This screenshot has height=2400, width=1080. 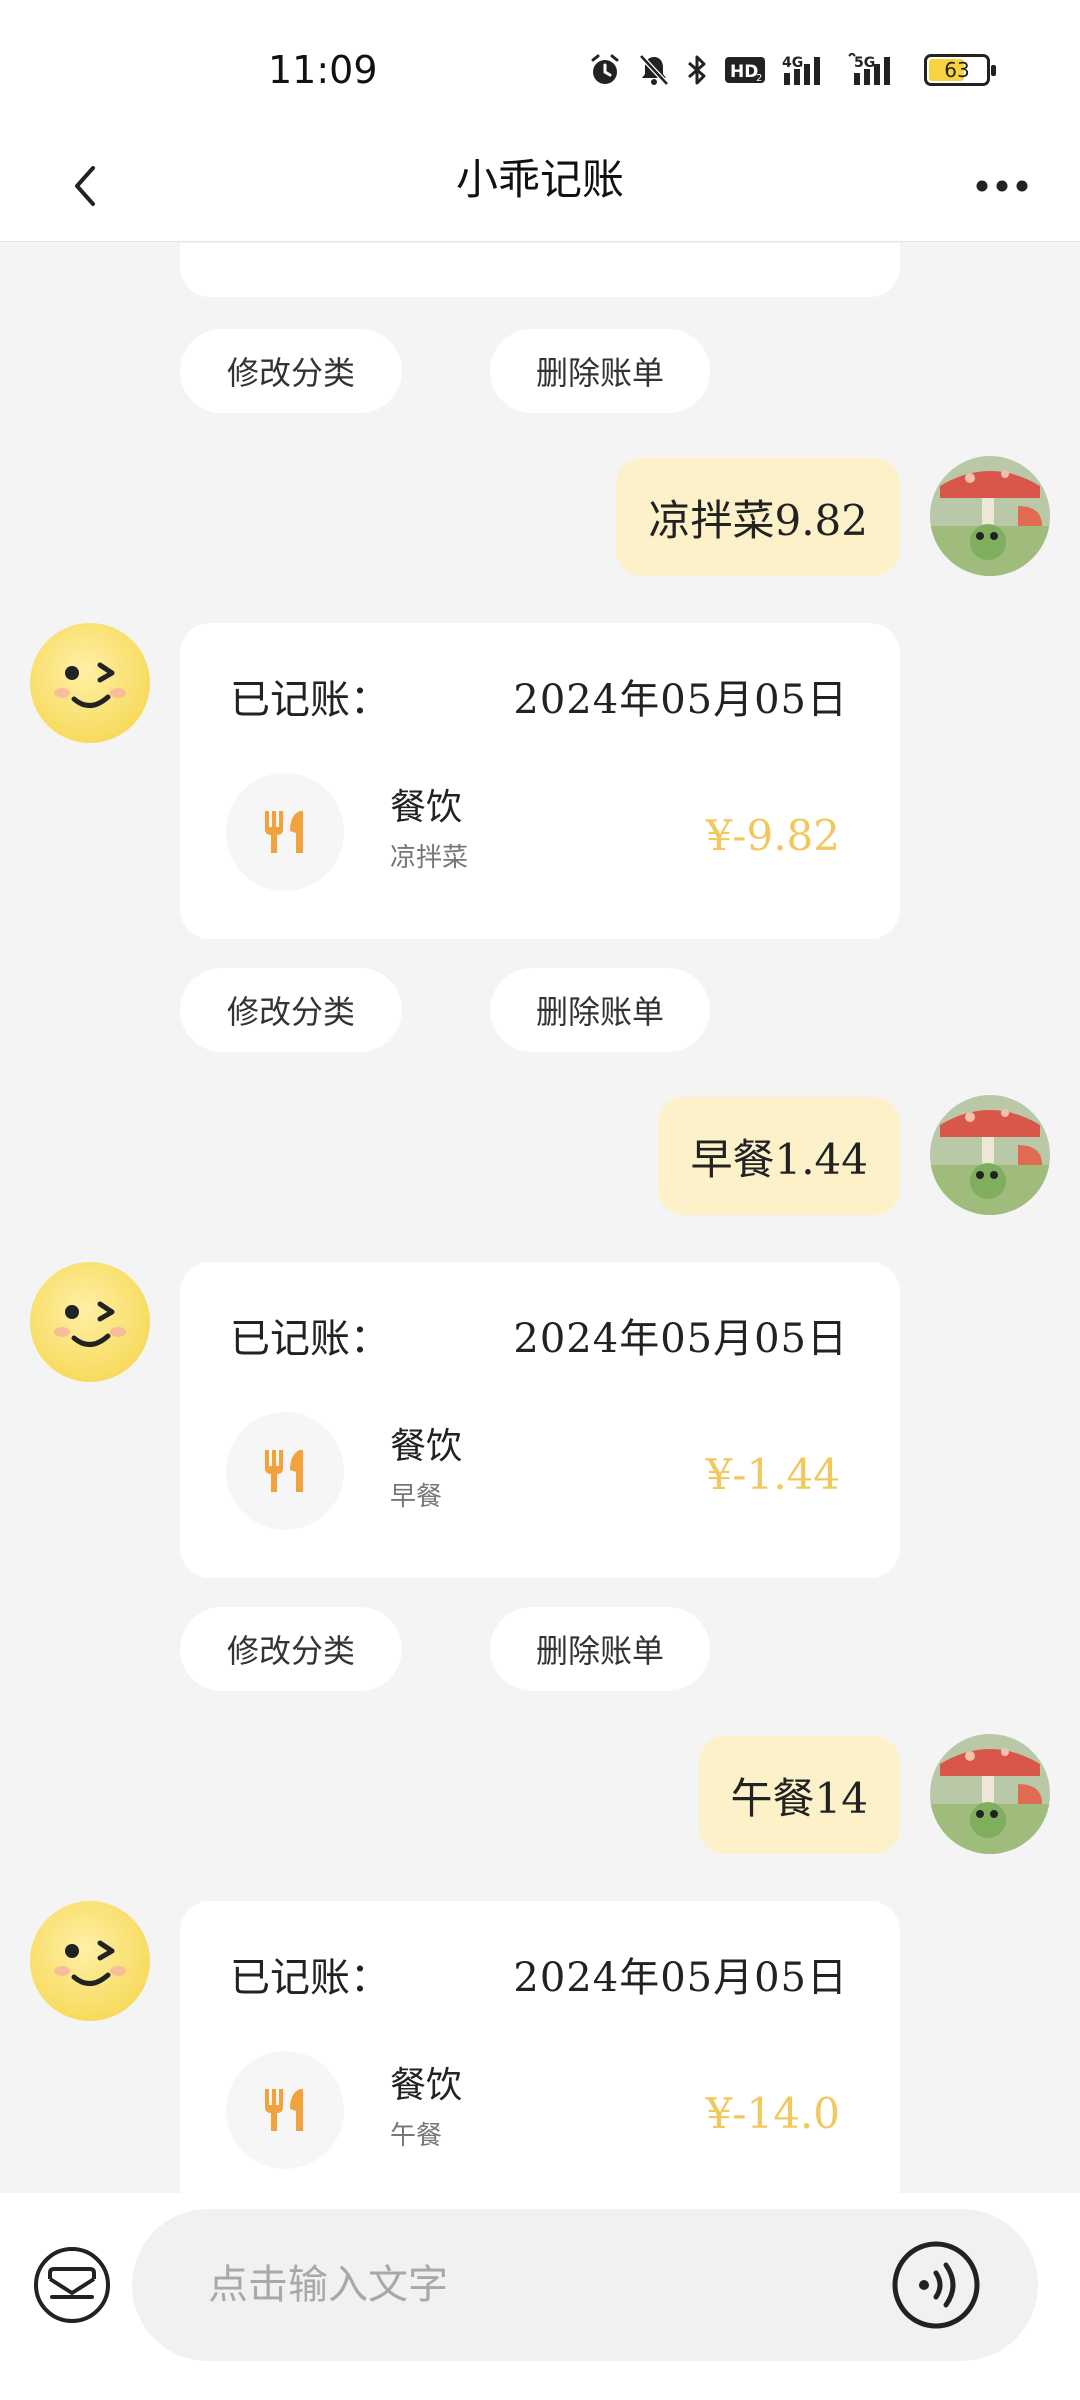 I want to click on 5g-signal-icon: 5G, so click(x=869, y=69).